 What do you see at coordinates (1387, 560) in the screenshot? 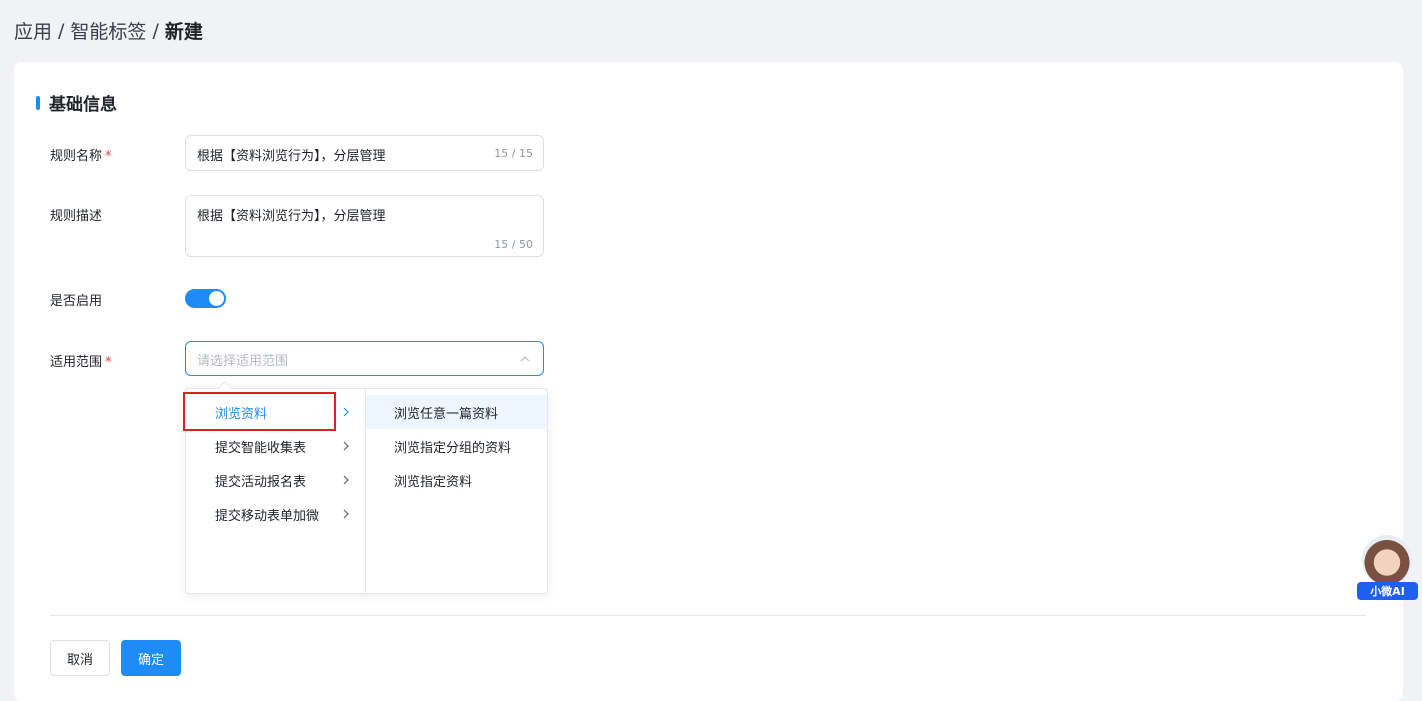
I see `avatar` at bounding box center [1387, 560].